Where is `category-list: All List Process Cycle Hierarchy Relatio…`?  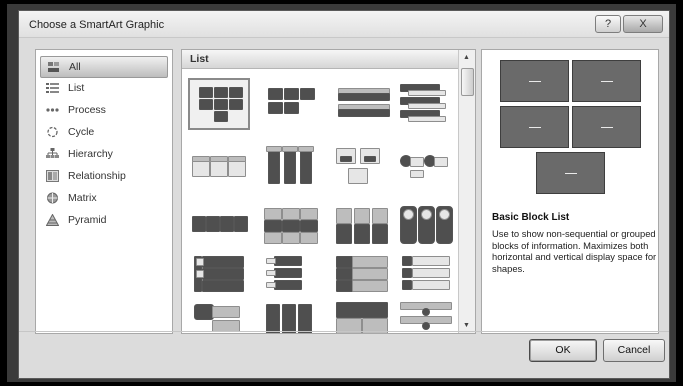
category-list: All List Process Cycle Hierarchy Relatio… is located at coordinates (104, 191).